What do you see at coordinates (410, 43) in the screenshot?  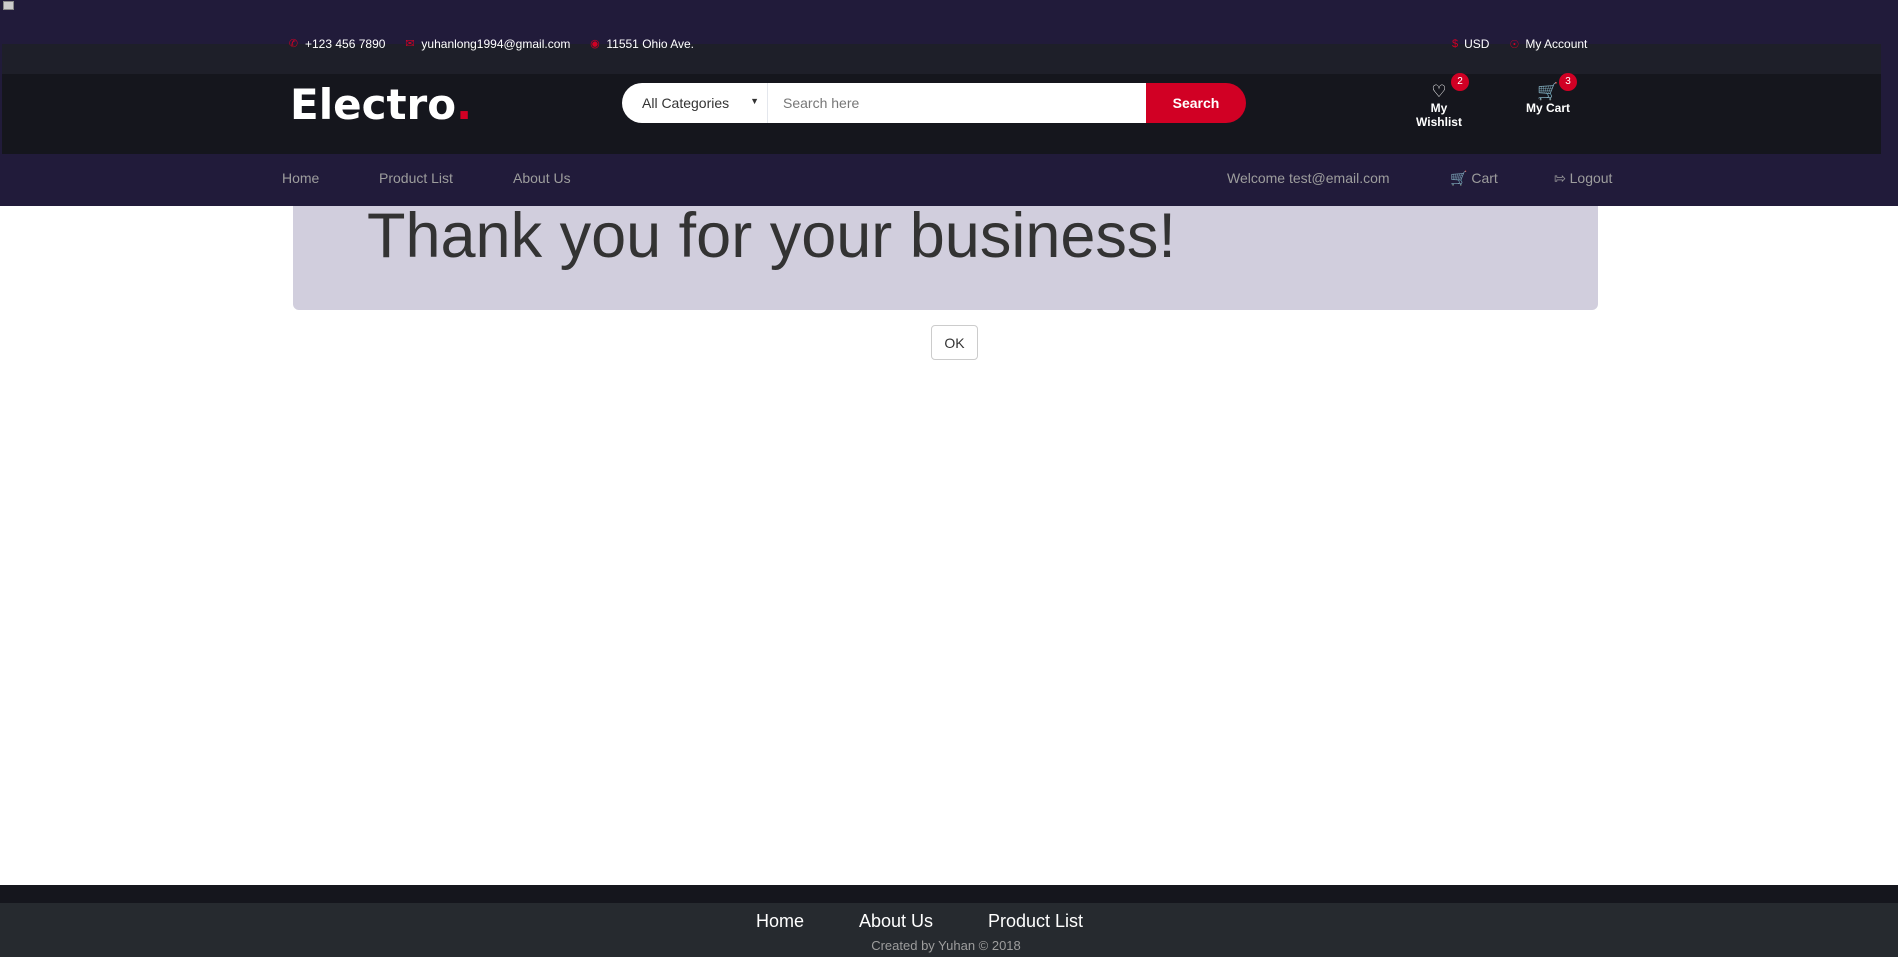 I see `envelope-icon: ✉` at bounding box center [410, 43].